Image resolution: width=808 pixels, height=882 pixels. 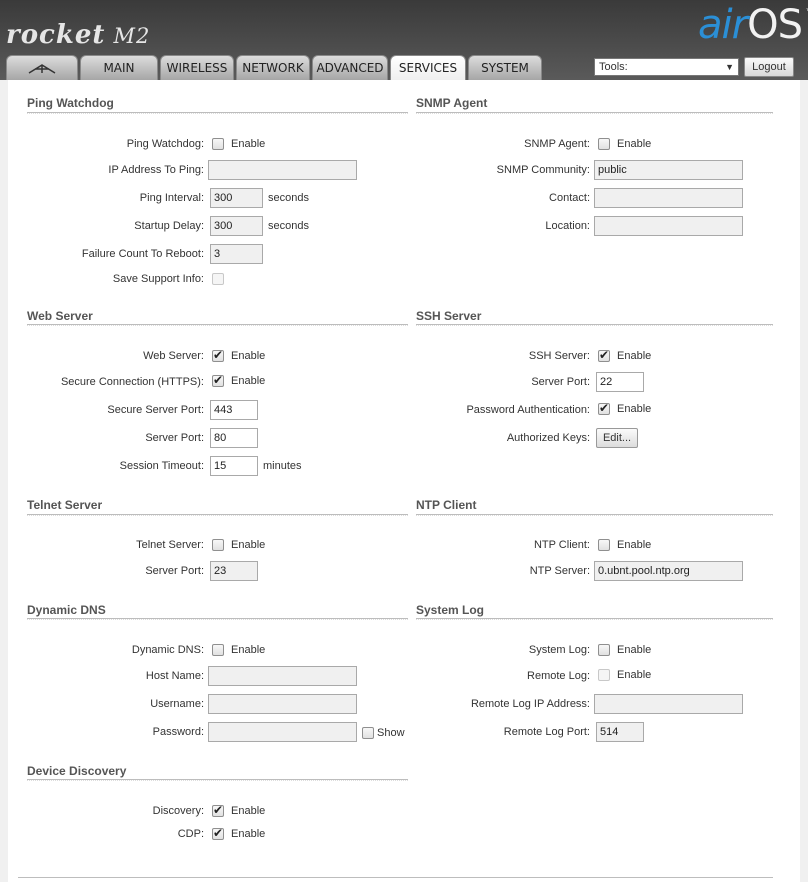 I want to click on discovery-checkbox: ✔, so click(x=218, y=810).